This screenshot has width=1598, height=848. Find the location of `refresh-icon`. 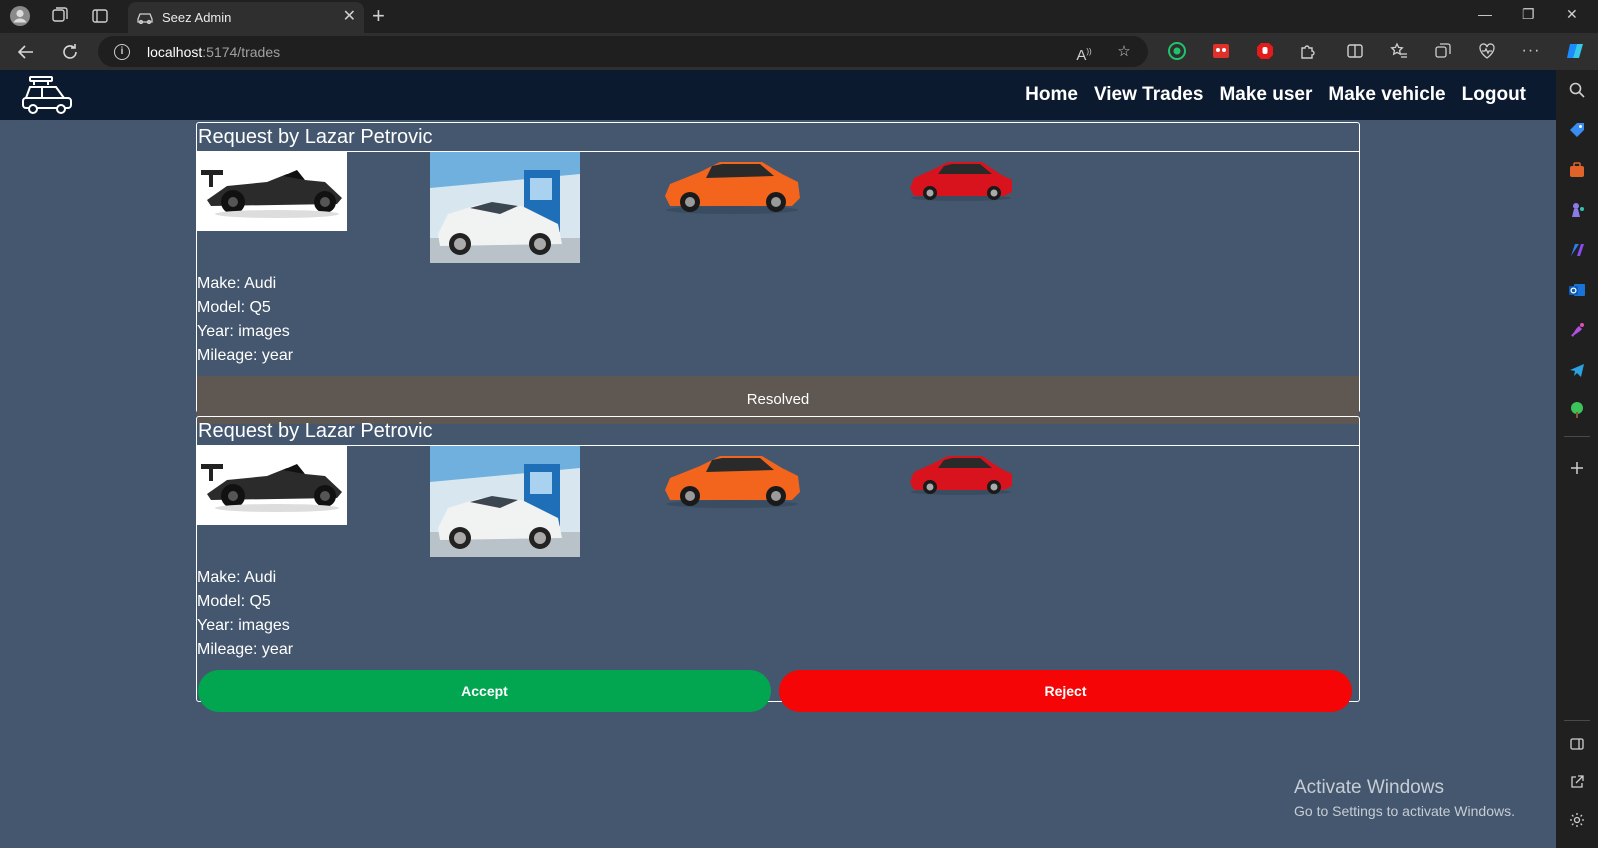

refresh-icon is located at coordinates (70, 52).